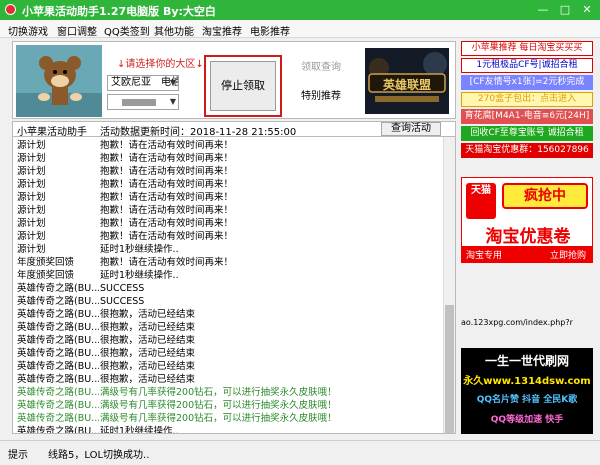 The image size is (600, 465). I want to click on log-row: 年度颁奖回馈 抱歉！请在活动有效时间再来！, so click(229, 262).